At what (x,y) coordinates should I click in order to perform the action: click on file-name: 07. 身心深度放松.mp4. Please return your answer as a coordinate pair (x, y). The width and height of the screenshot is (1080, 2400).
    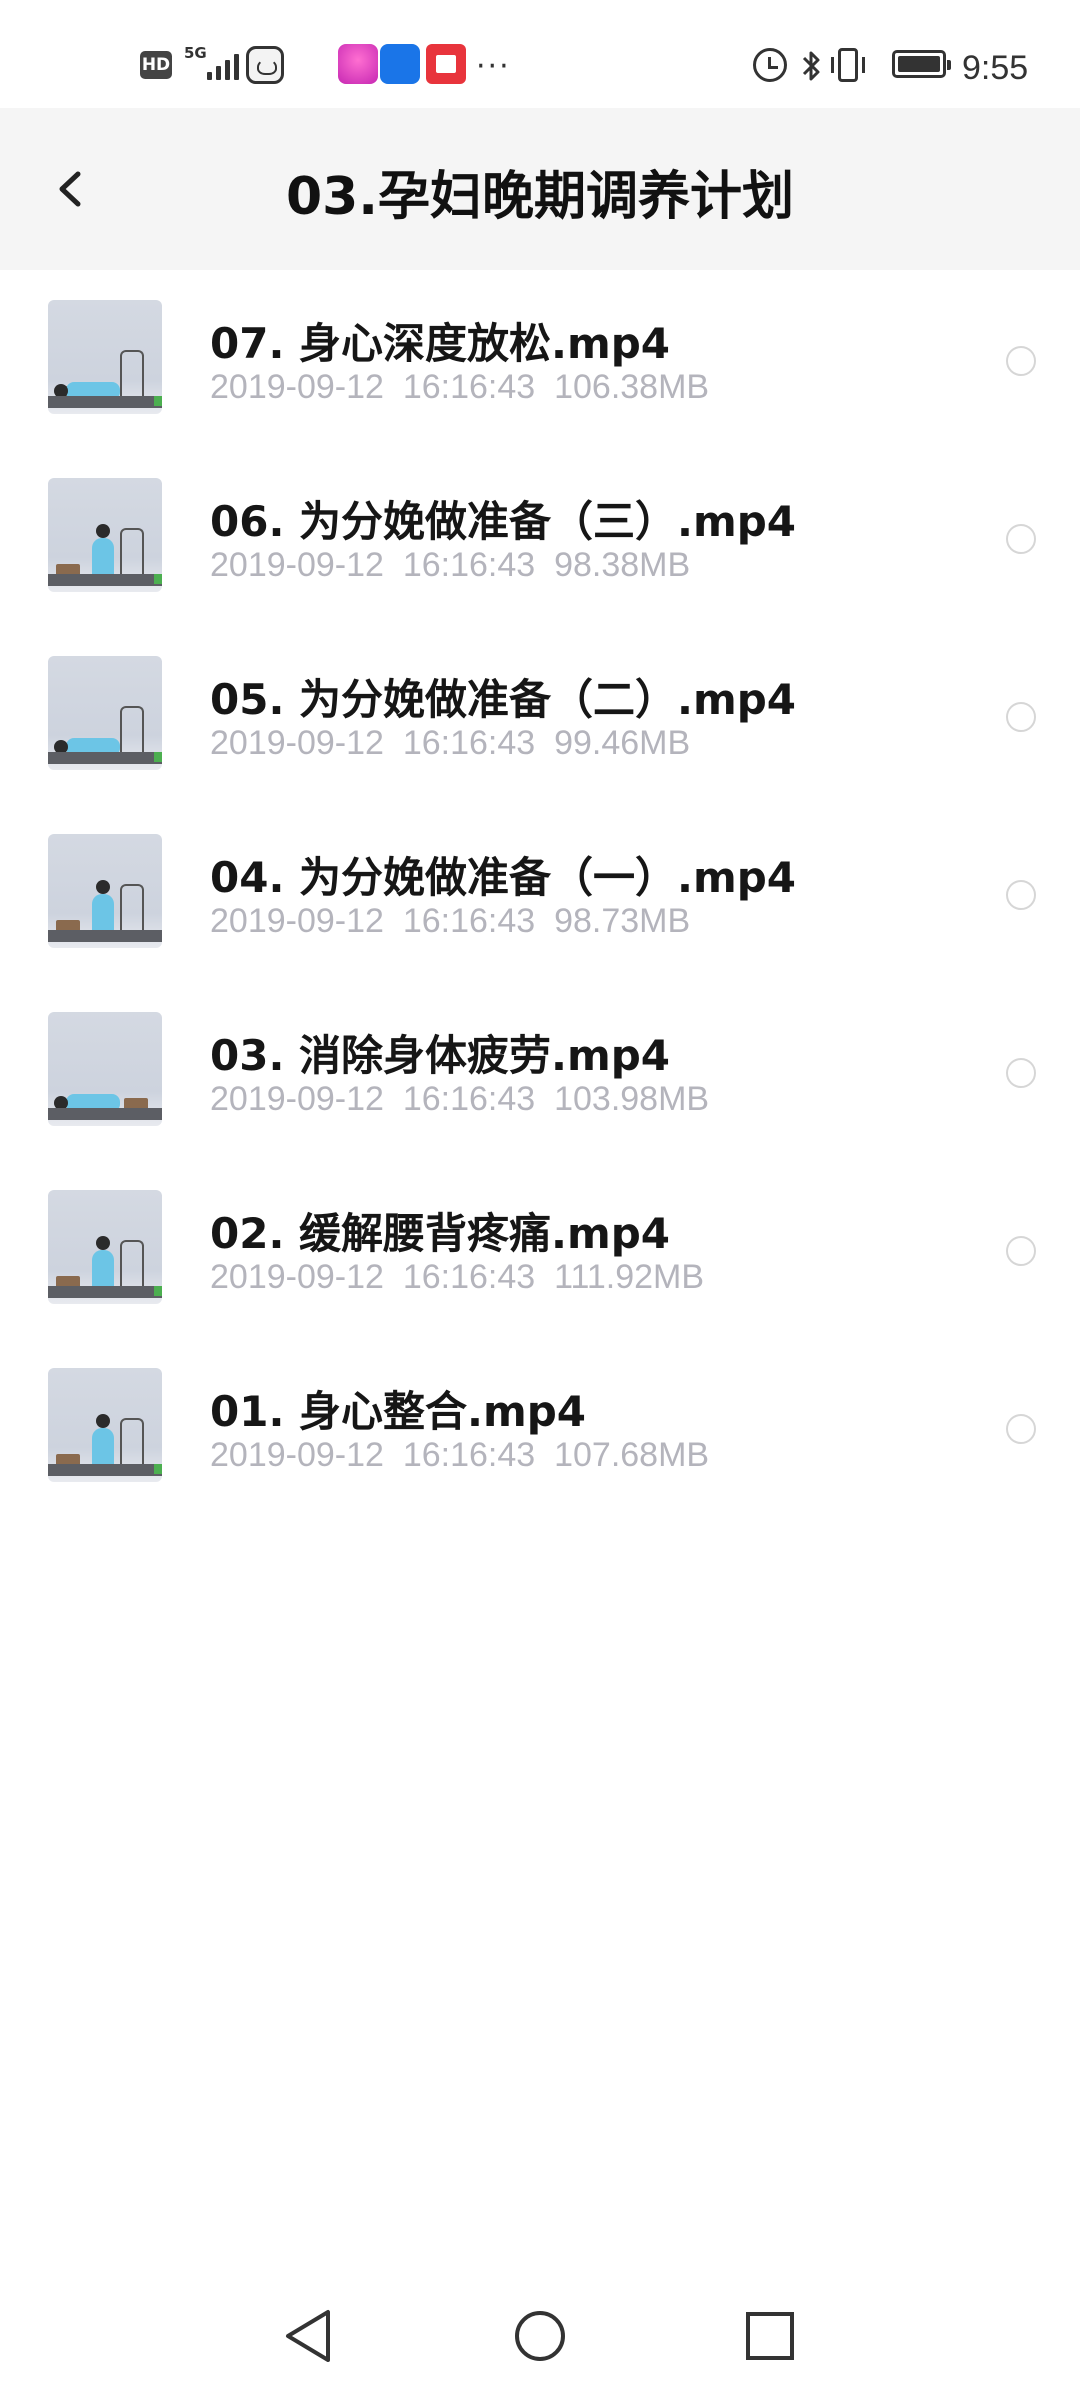
    Looking at the image, I should click on (440, 343).